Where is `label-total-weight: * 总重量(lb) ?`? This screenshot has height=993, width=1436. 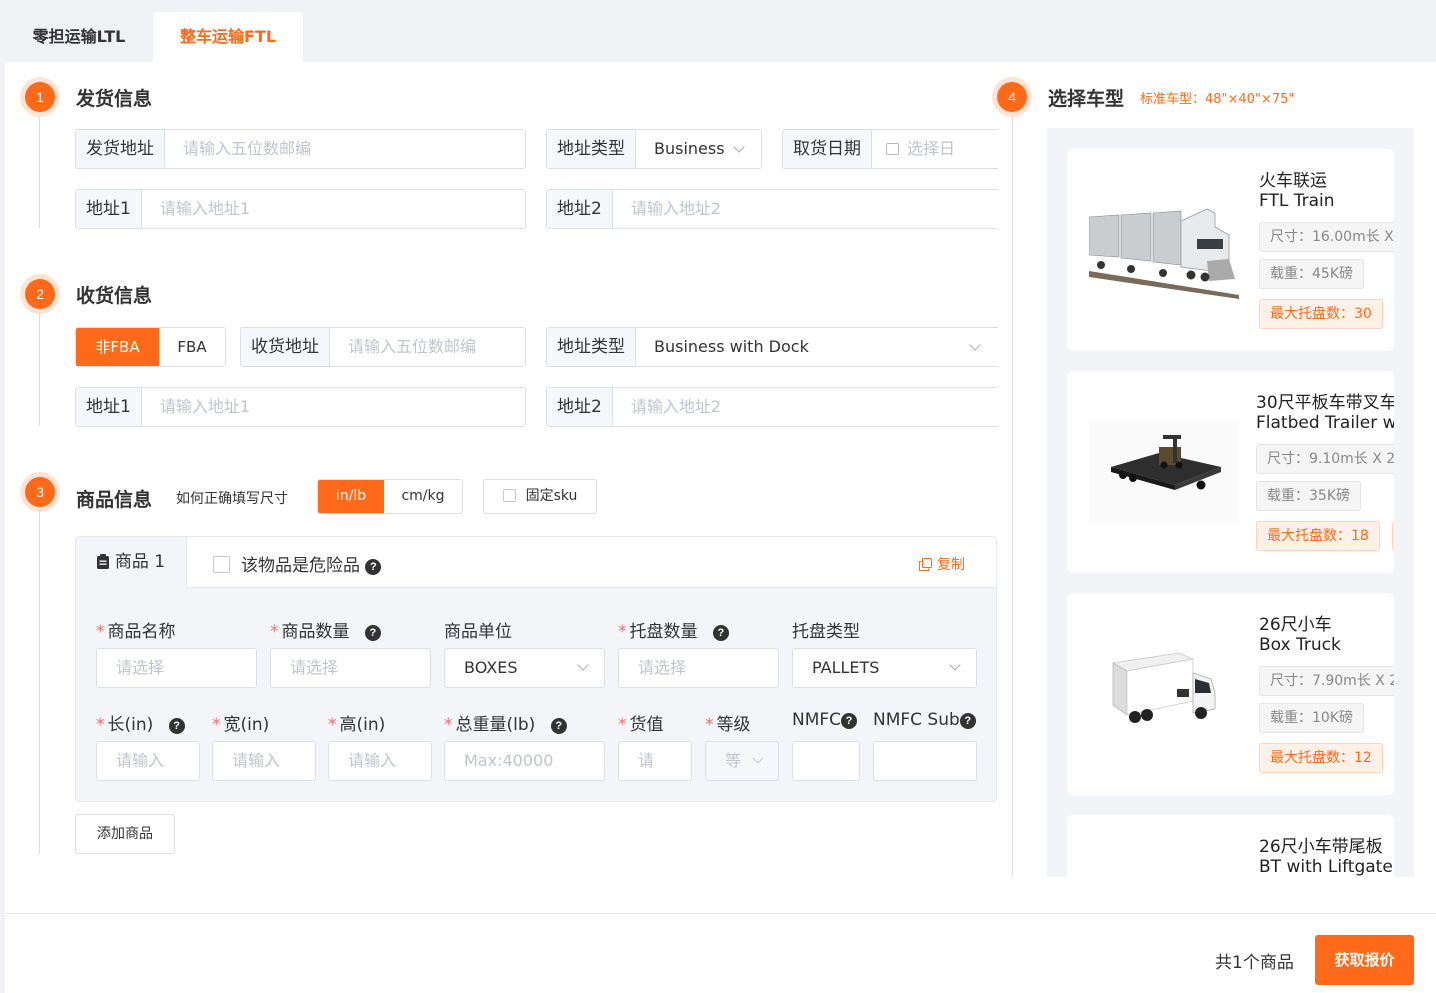 label-total-weight: * 总重量(lb) ? is located at coordinates (505, 722).